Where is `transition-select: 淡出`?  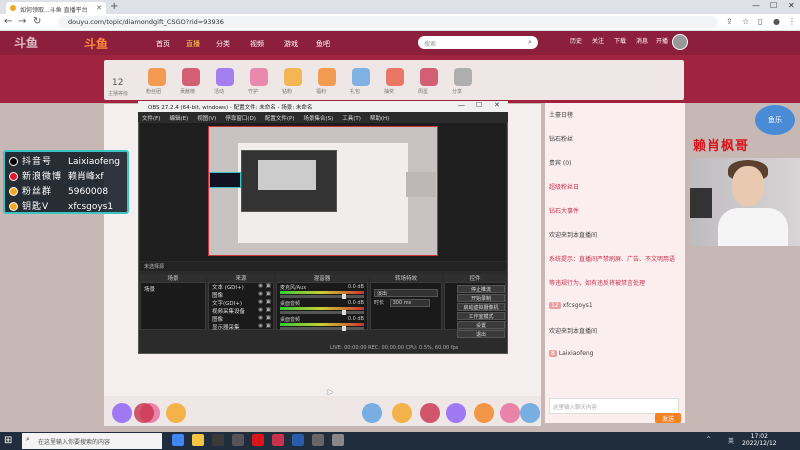
transition-select: 淡出 is located at coordinates (406, 293).